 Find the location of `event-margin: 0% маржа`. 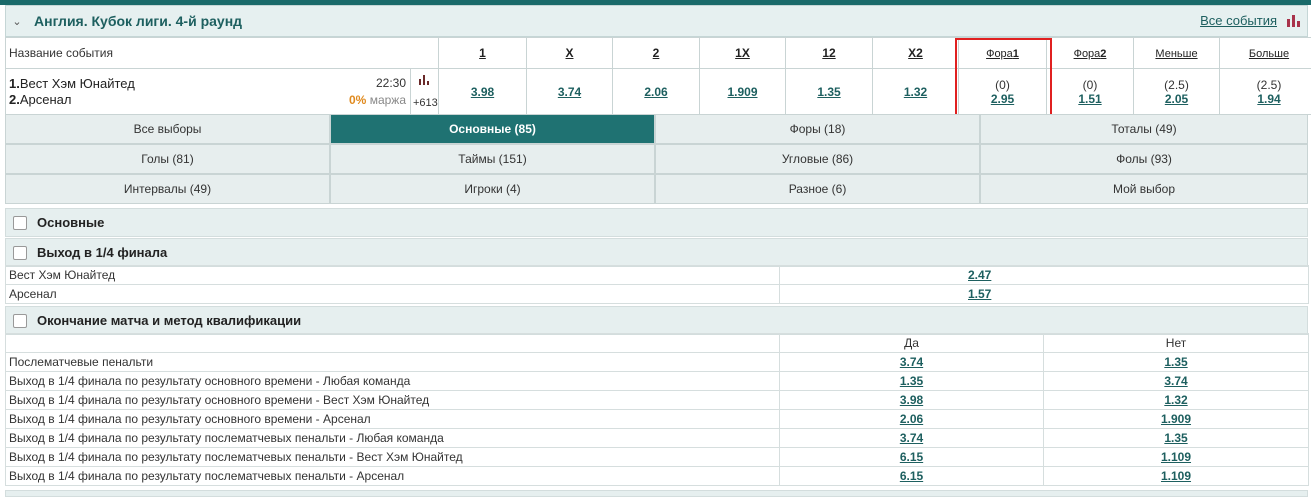

event-margin: 0% маржа is located at coordinates (377, 100).